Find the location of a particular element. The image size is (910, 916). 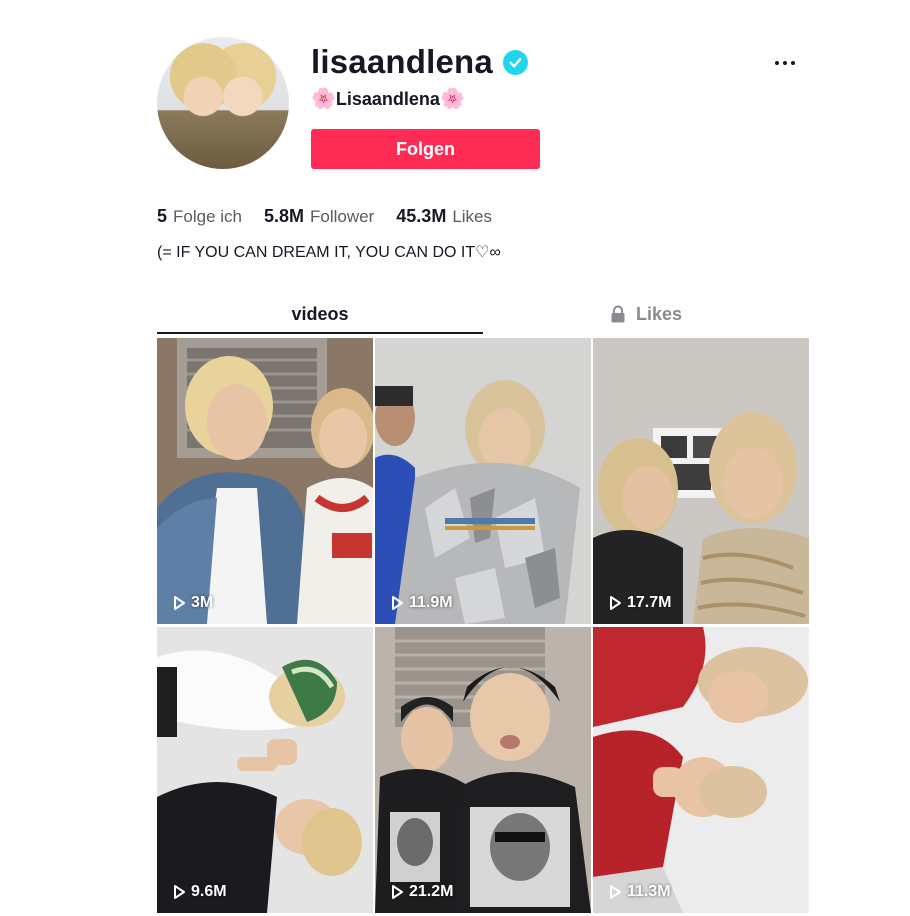

view-count: 21.2M is located at coordinates (421, 892).